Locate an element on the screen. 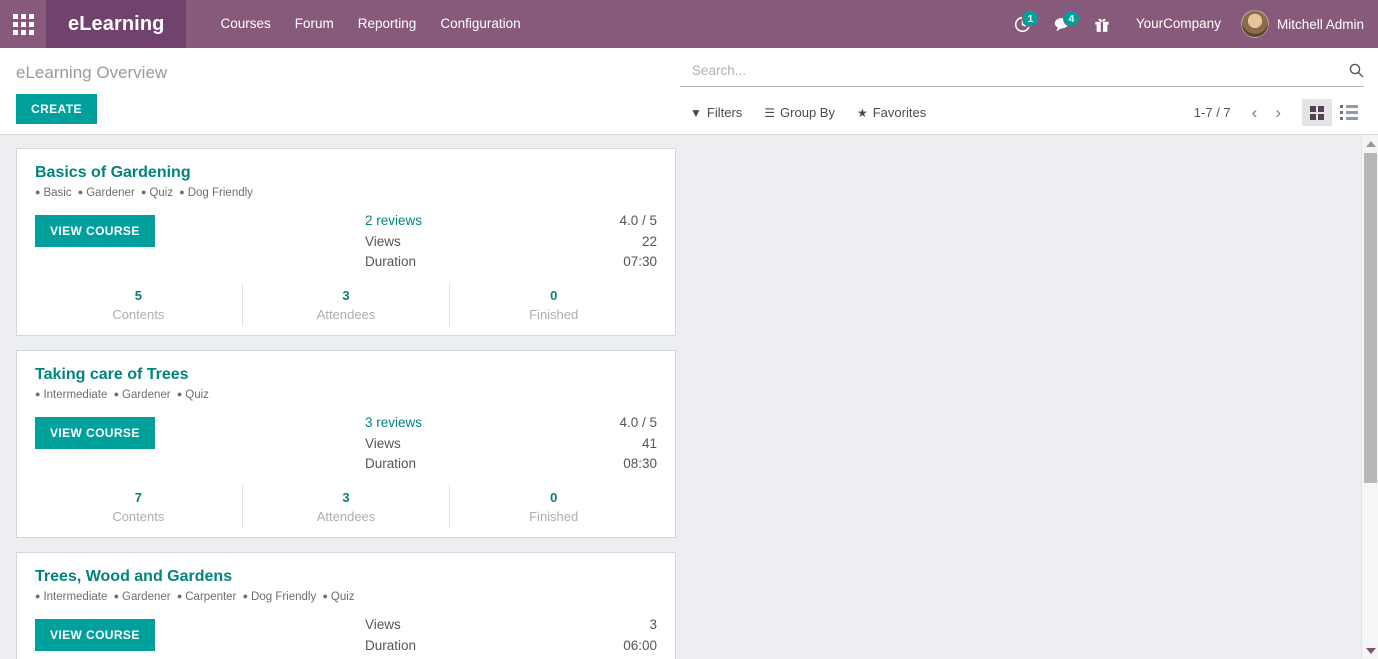  gift-icon is located at coordinates (1102, 25).